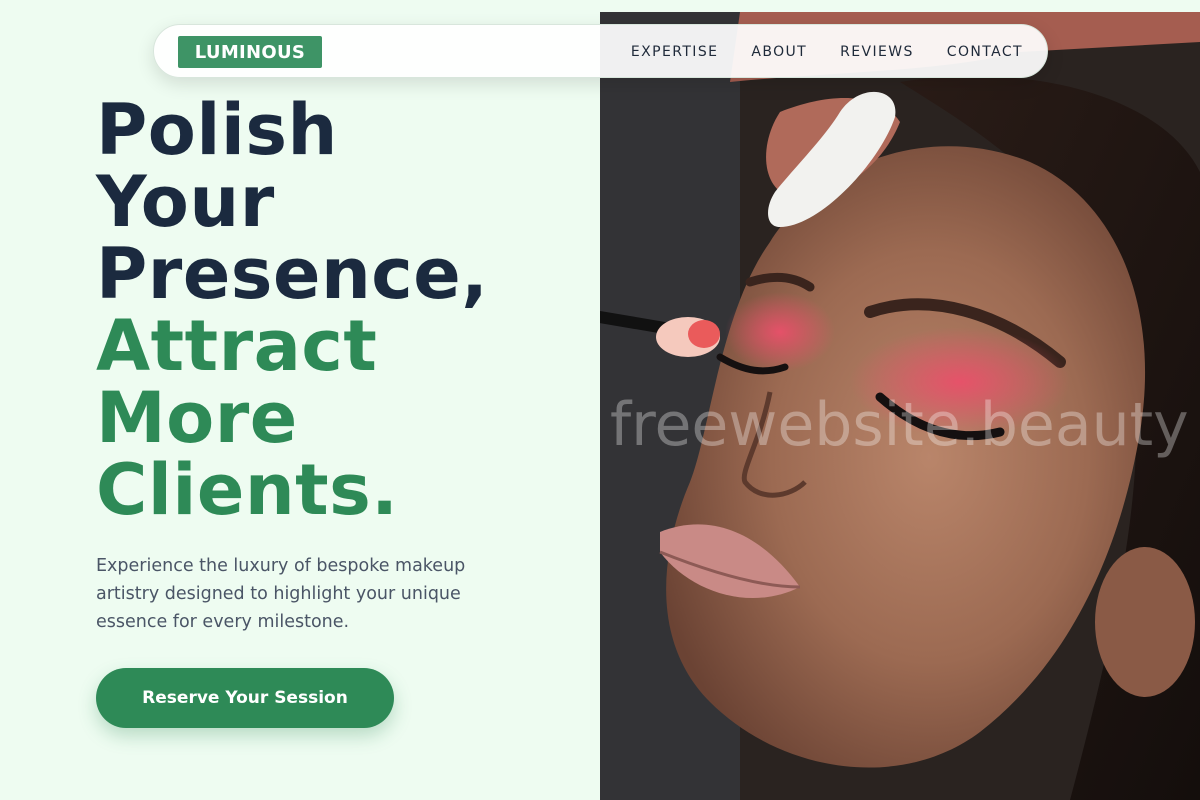 The width and height of the screenshot is (1200, 800). I want to click on headline-line-2: Your, so click(185, 202).